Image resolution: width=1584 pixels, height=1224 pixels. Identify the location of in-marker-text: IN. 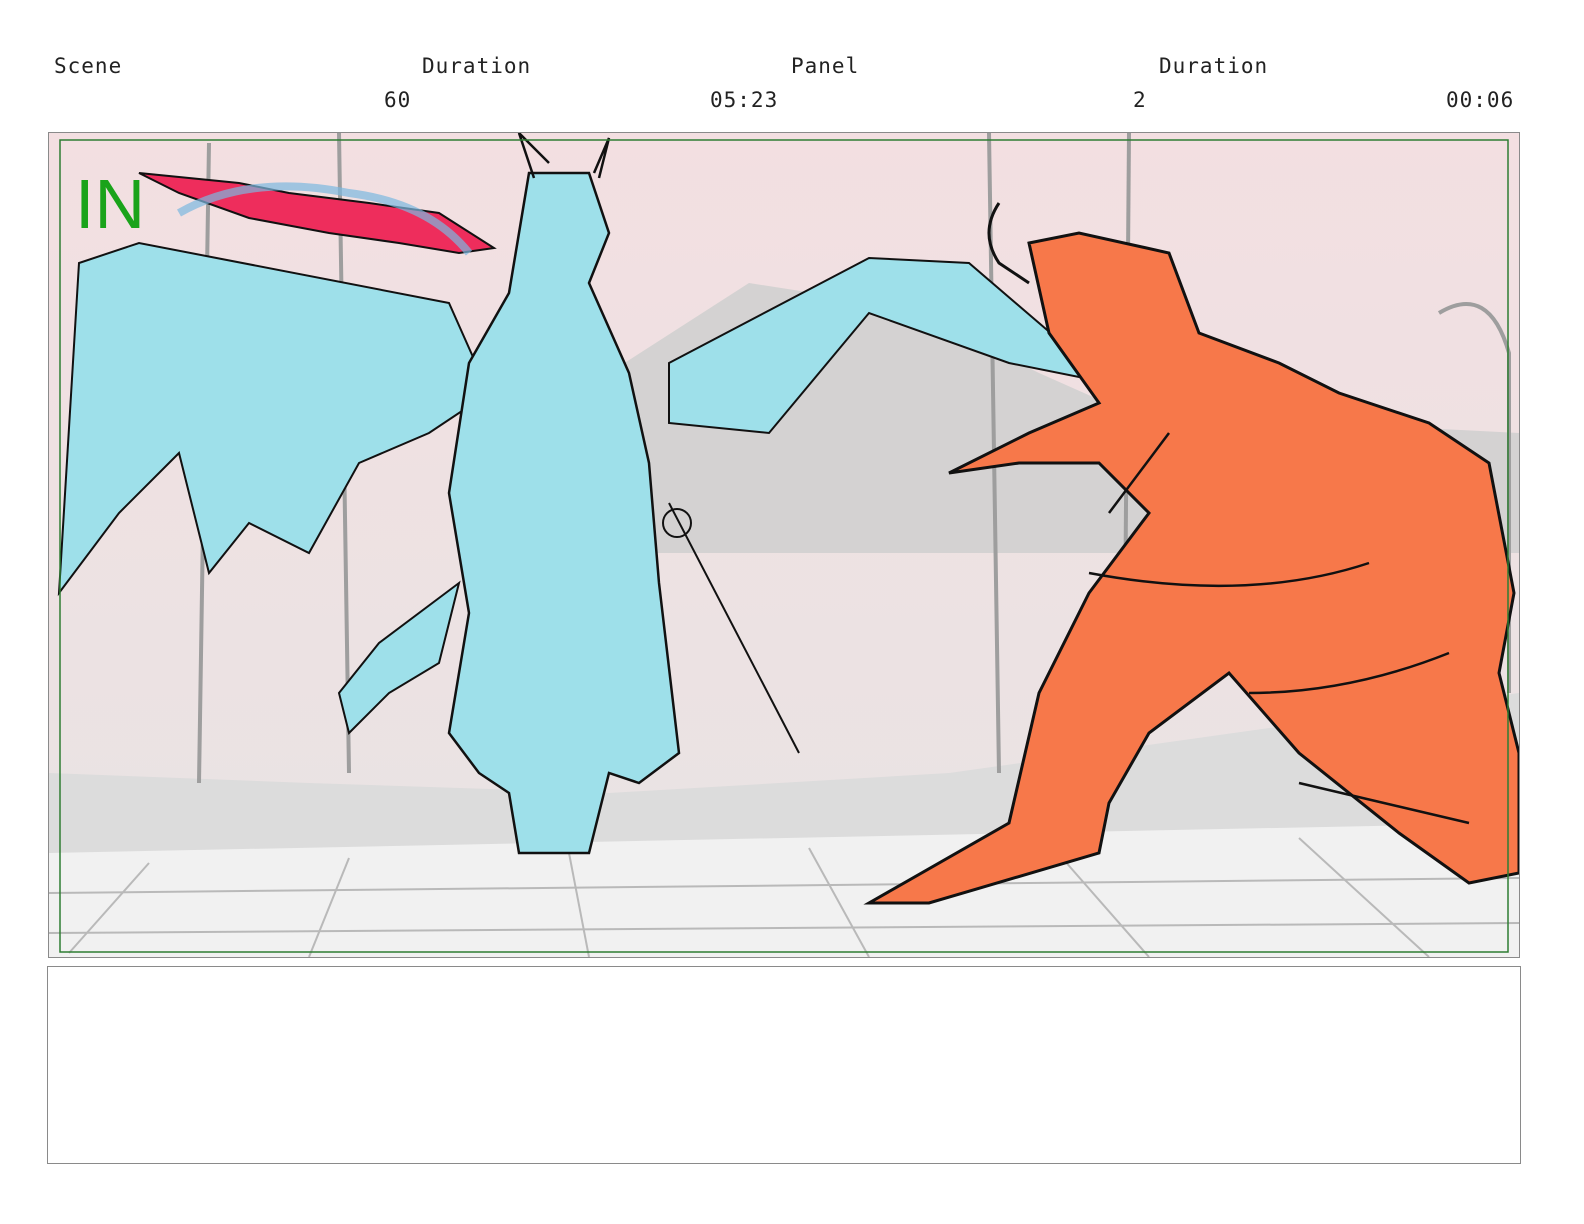
(110, 204).